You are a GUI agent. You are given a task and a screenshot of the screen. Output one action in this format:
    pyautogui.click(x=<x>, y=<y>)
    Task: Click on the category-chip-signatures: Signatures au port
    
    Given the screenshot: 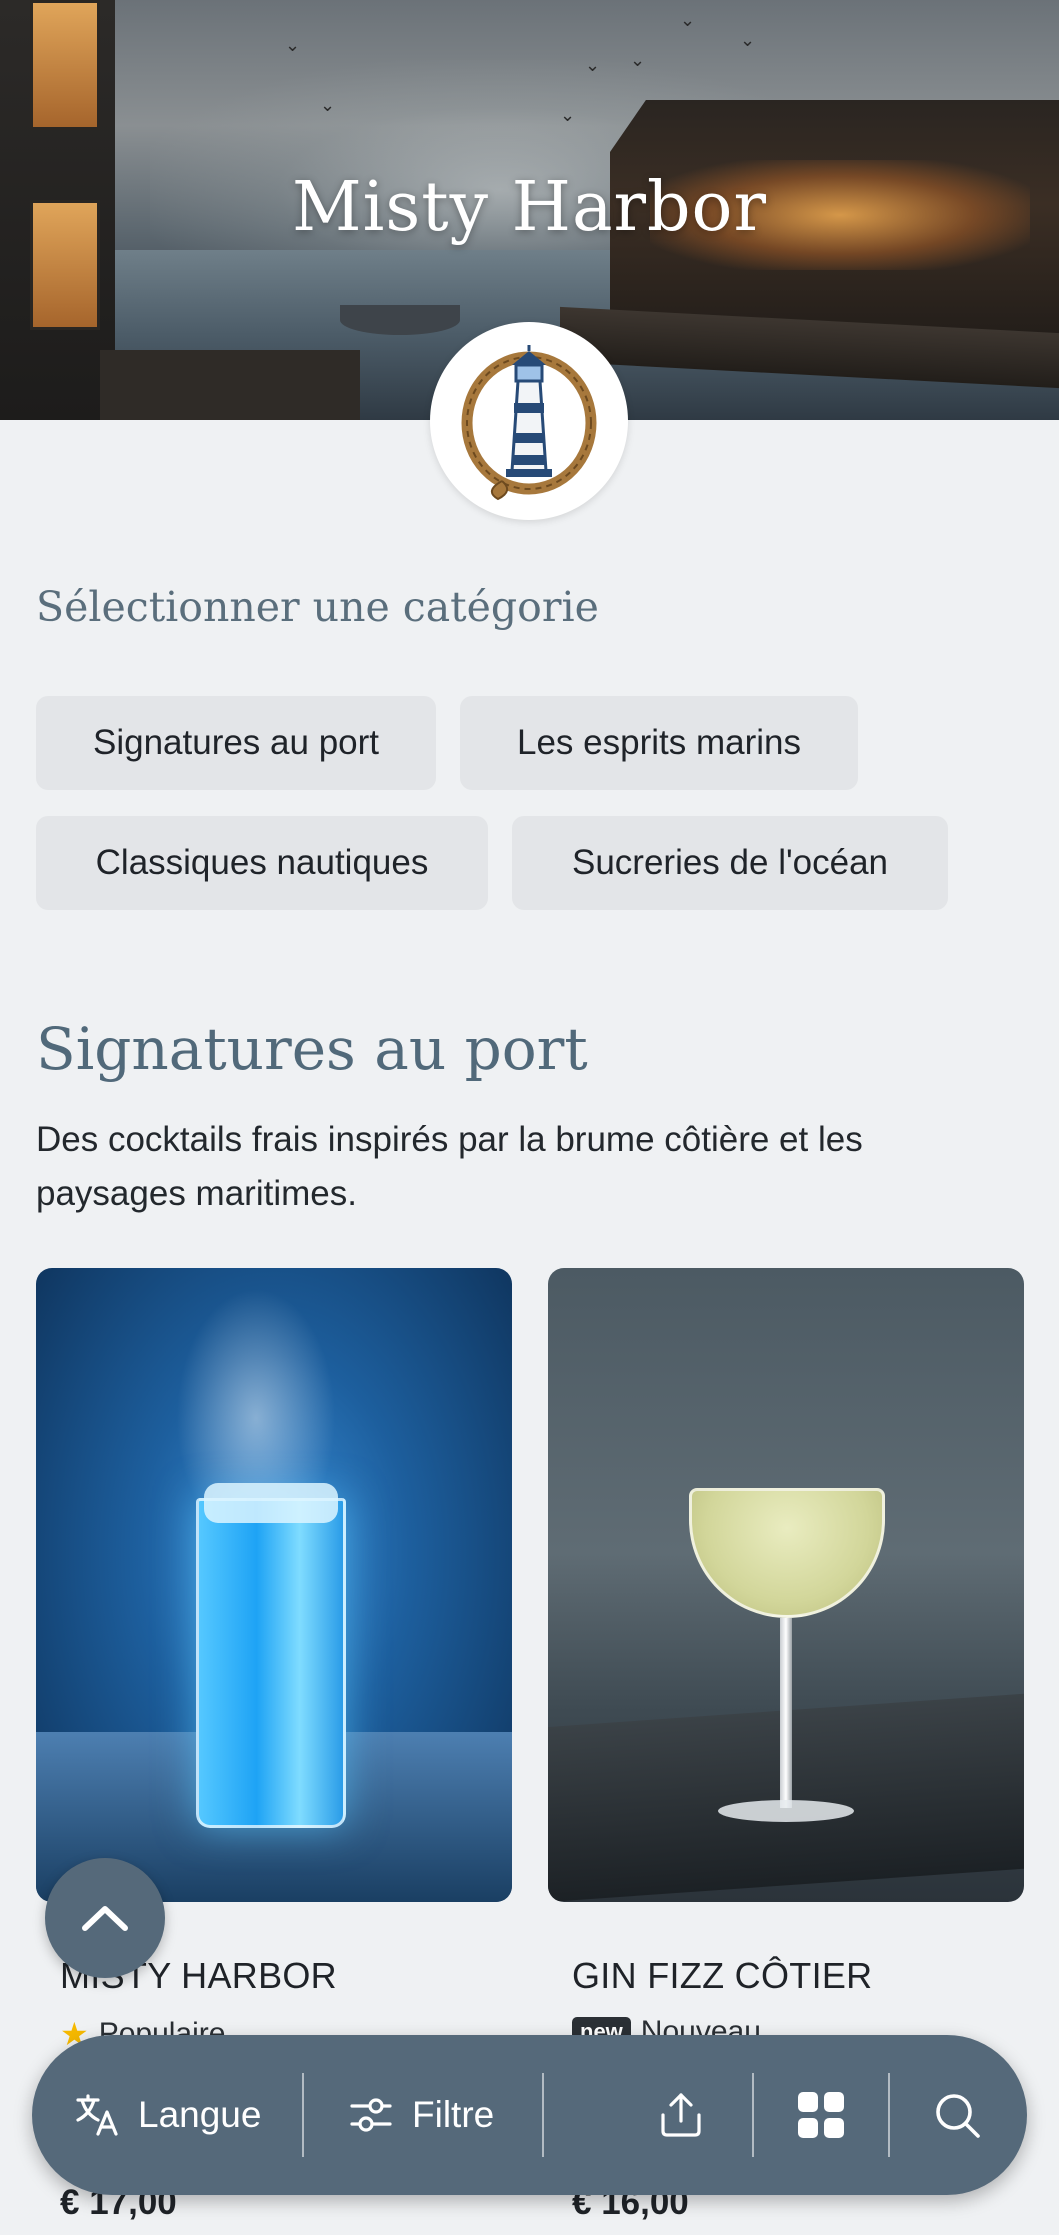 What is the action you would take?
    pyautogui.click(x=236, y=743)
    